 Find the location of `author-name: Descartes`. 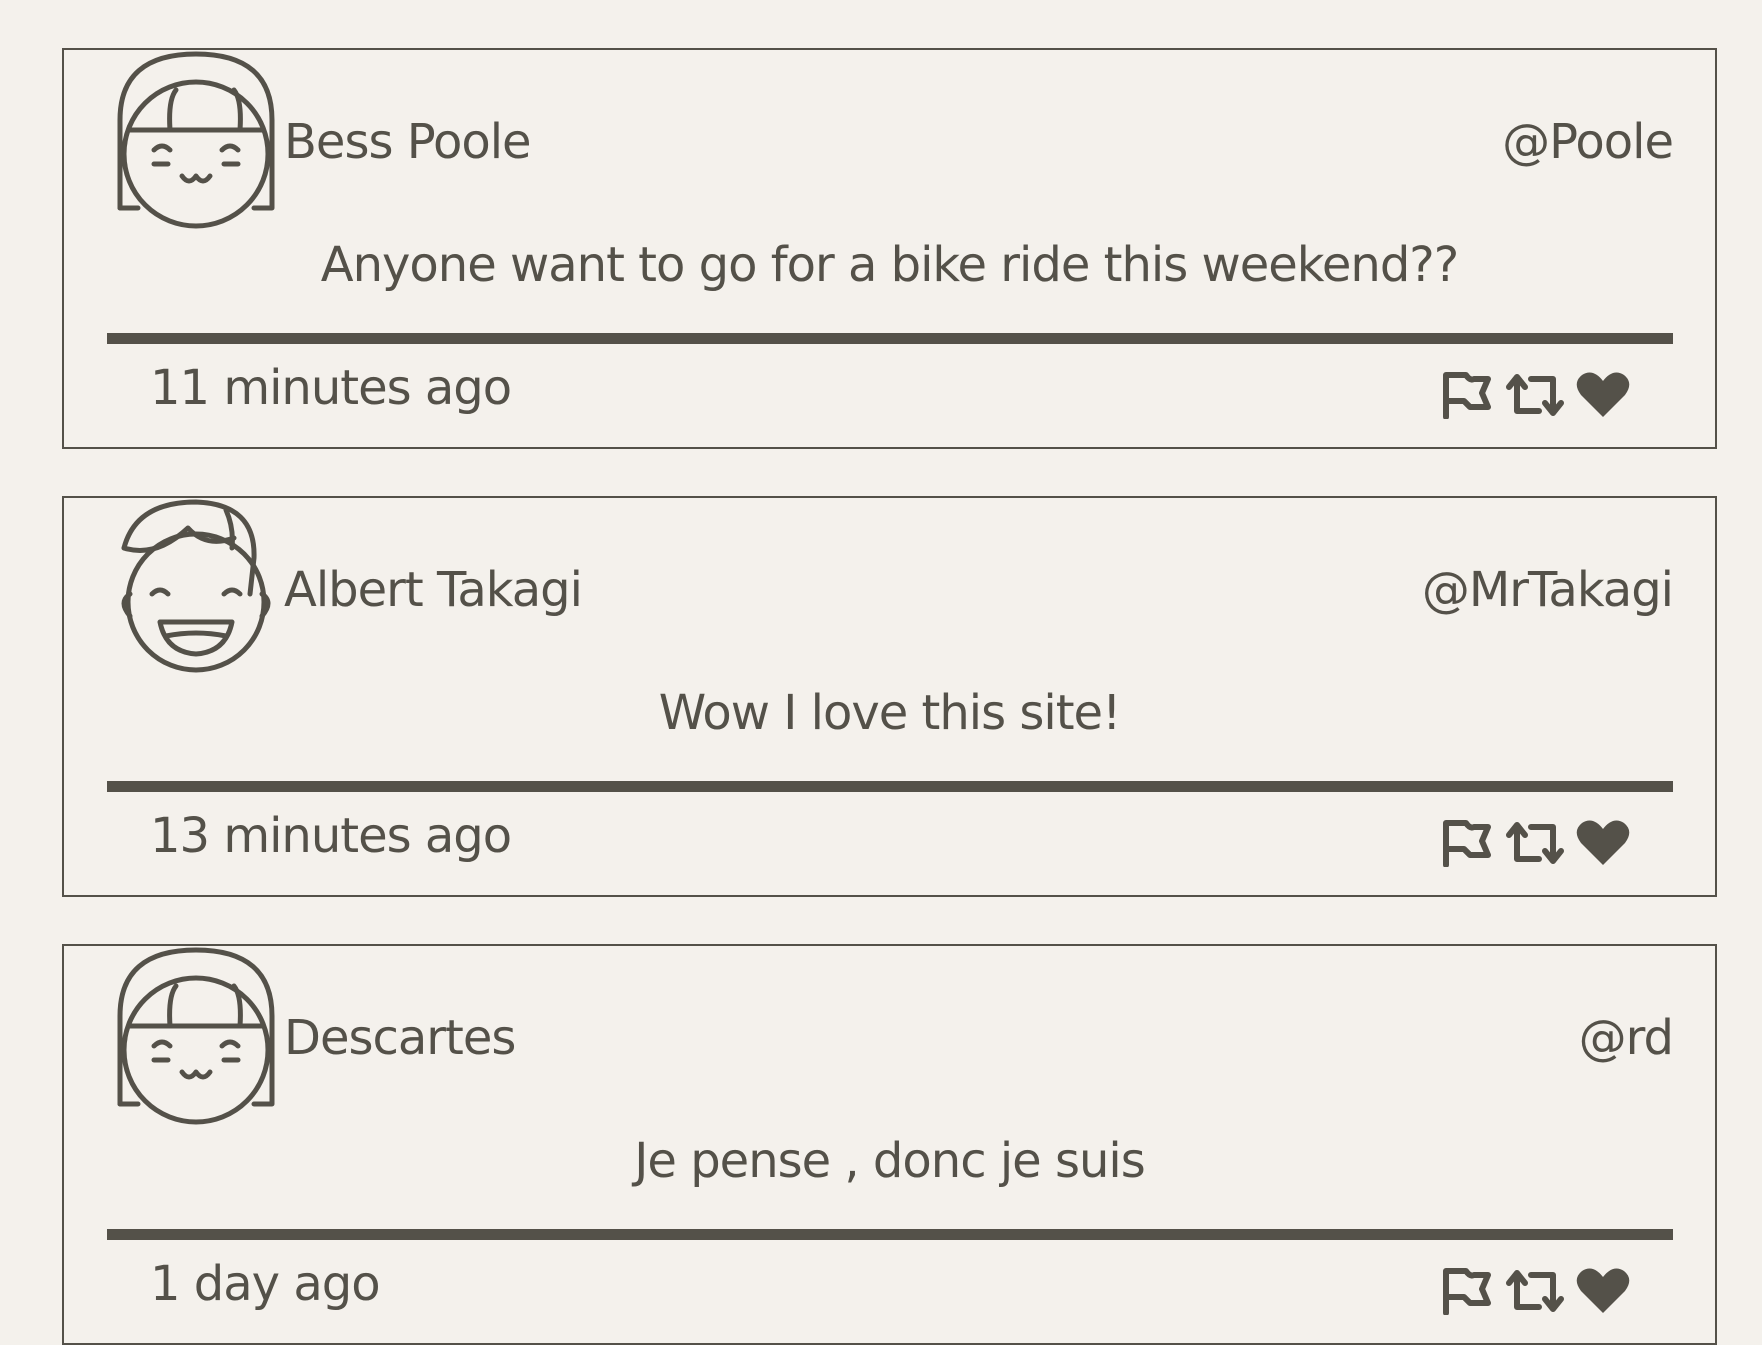

author-name: Descartes is located at coordinates (400, 1038).